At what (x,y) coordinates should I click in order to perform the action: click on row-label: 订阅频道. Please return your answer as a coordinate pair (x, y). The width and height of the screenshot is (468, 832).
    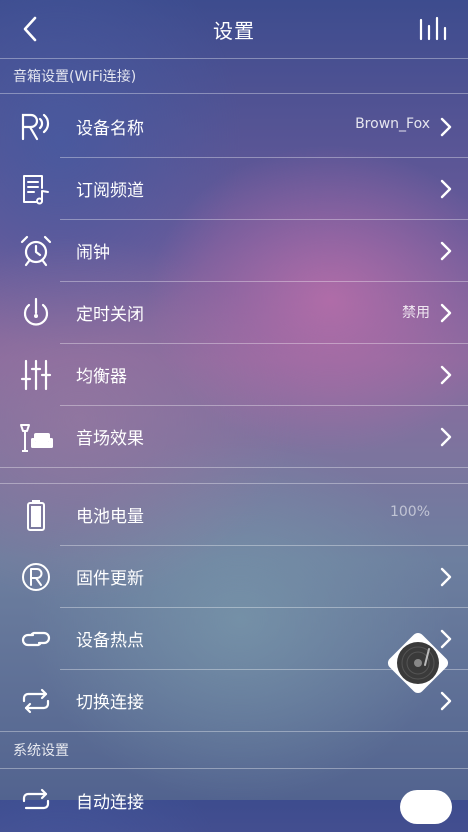
    Looking at the image, I should click on (110, 191).